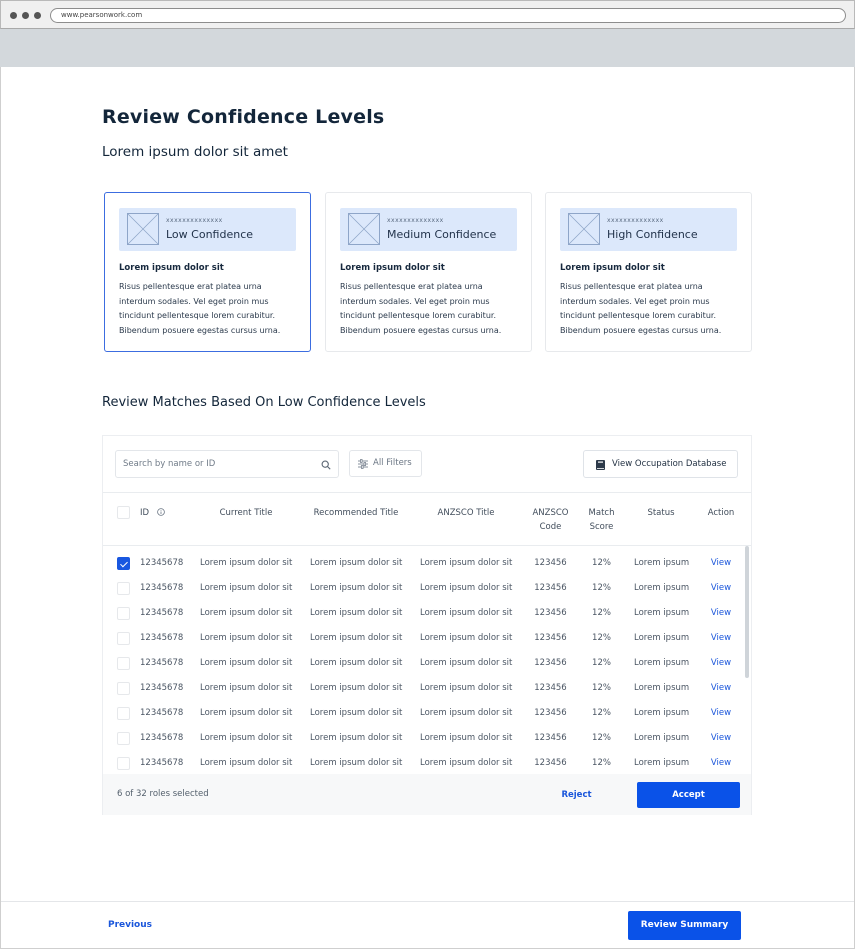 This screenshot has width=855, height=949. Describe the element at coordinates (25, 15) in the screenshot. I see `window-minimize-dot` at that location.